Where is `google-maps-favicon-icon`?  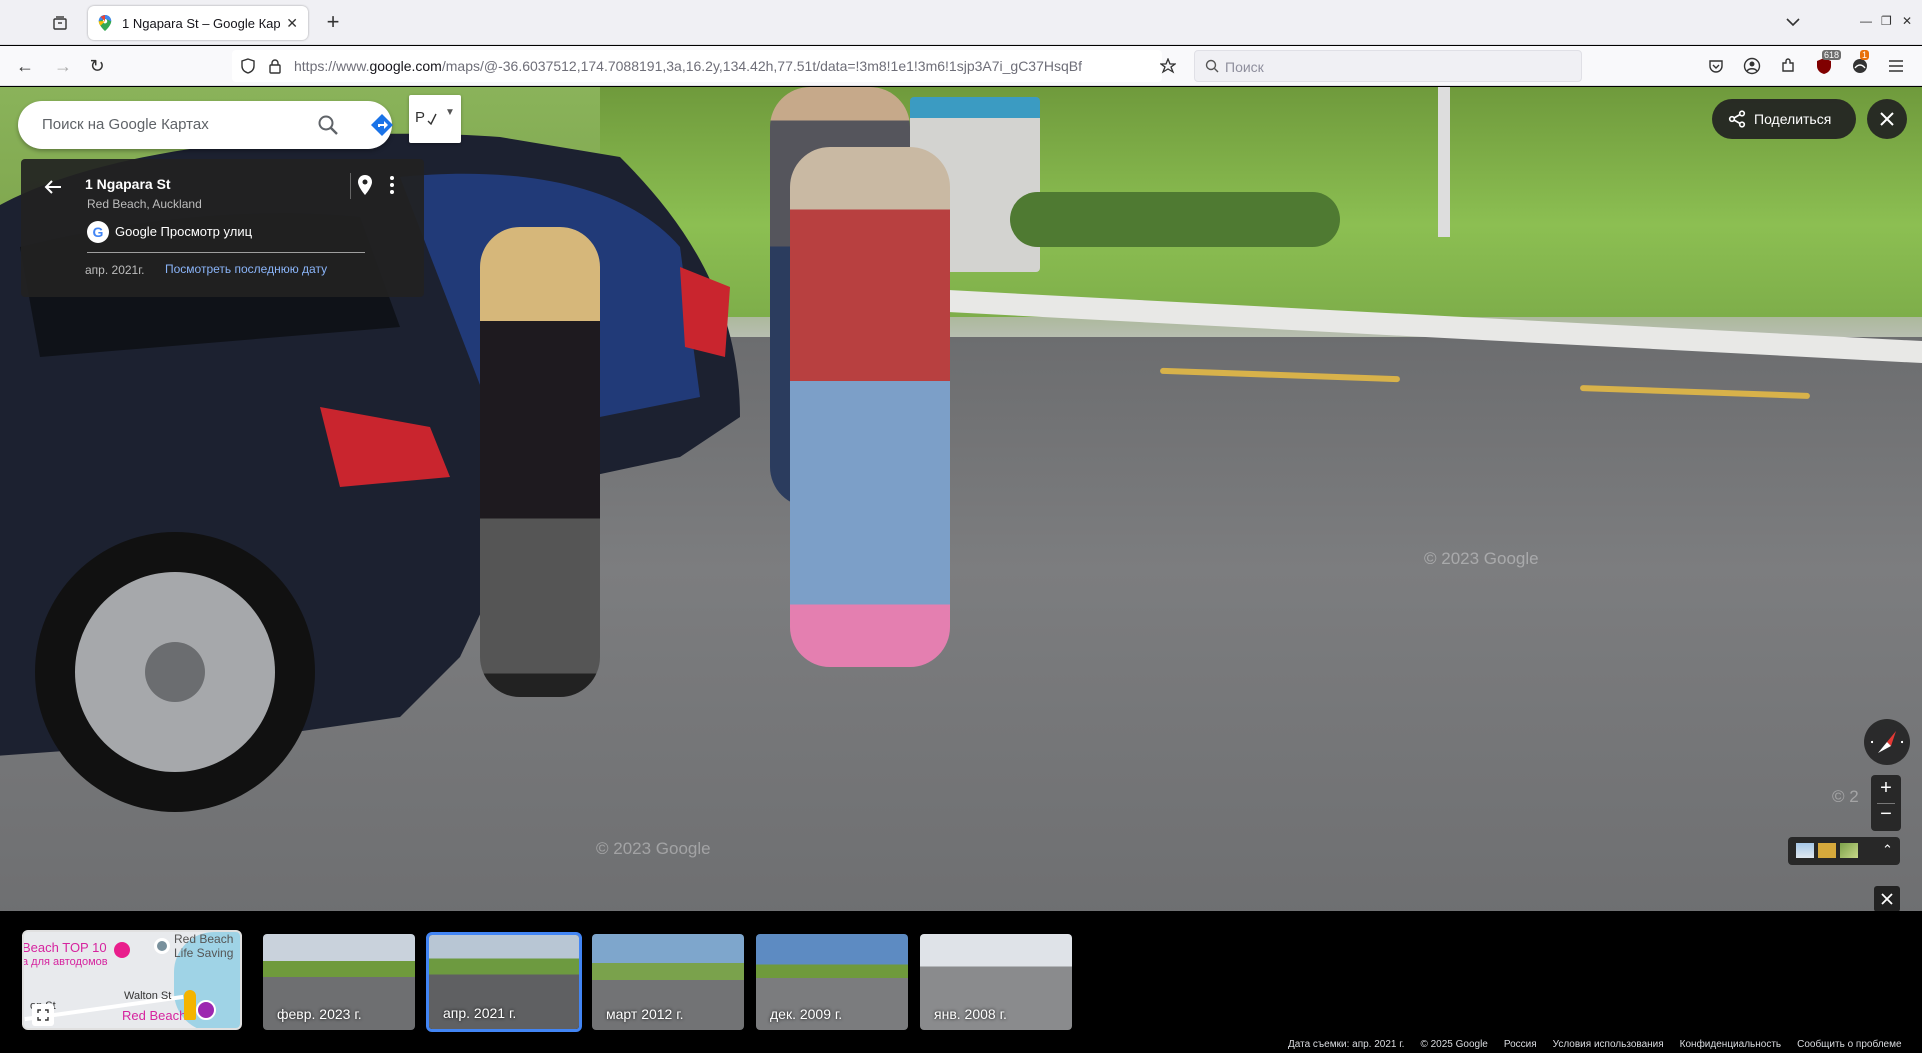 google-maps-favicon-icon is located at coordinates (105, 23).